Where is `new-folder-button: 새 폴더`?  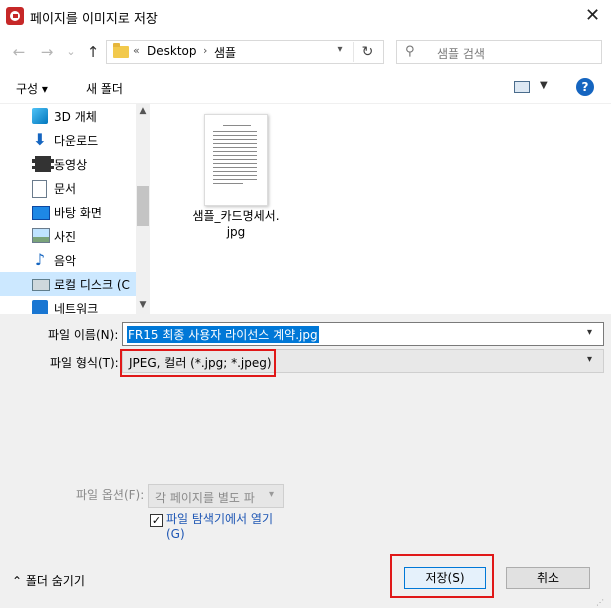
new-folder-button: 새 폴더 is located at coordinates (104, 88).